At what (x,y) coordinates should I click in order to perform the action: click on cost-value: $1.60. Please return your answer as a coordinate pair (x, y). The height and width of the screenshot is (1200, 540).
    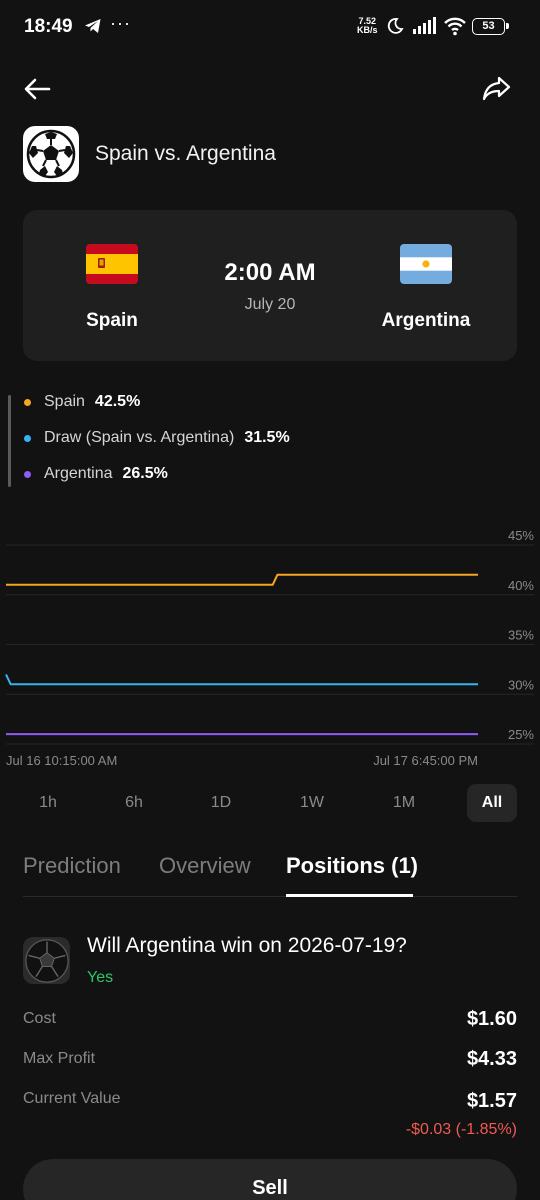
    Looking at the image, I should click on (491, 1019).